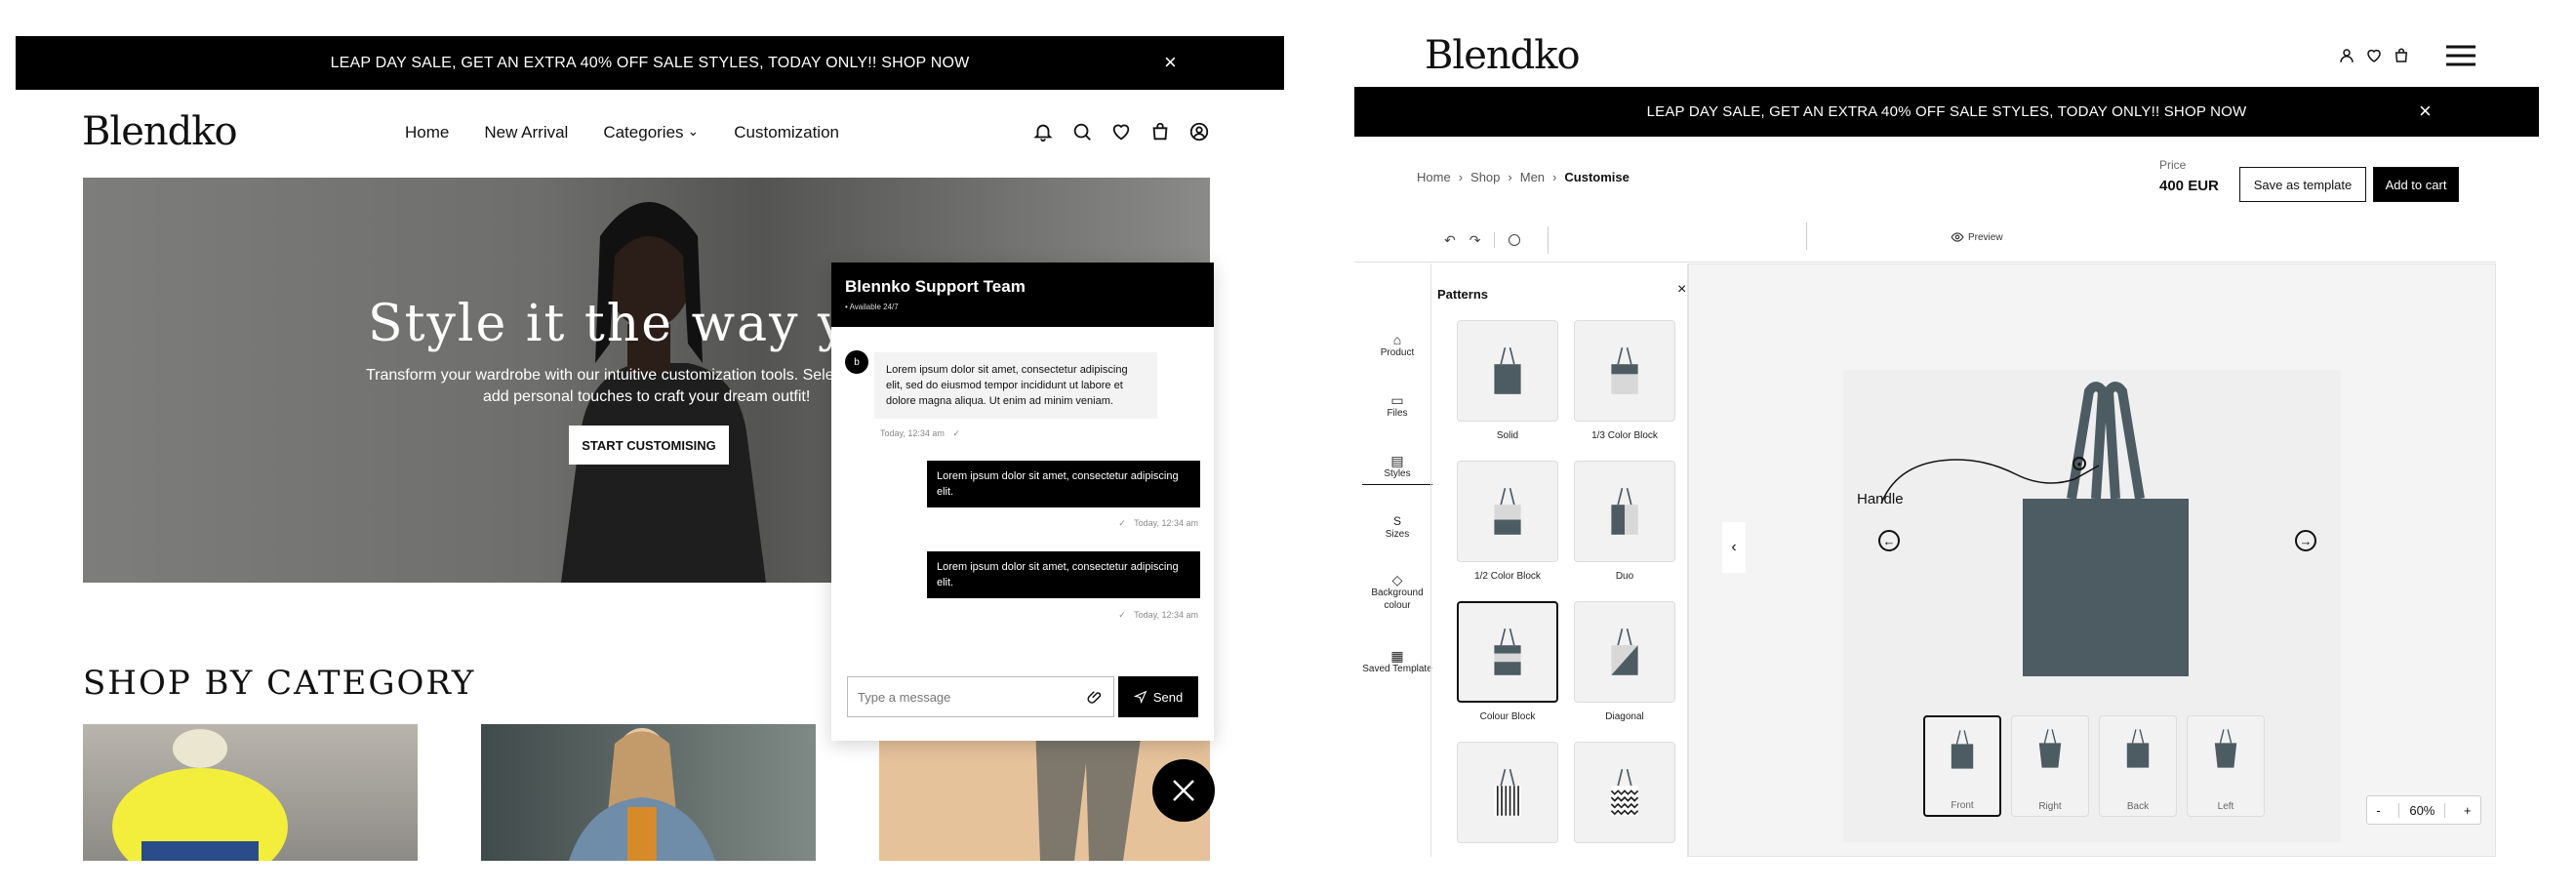 The width and height of the screenshot is (2576, 892). I want to click on send-button: Send, so click(1158, 696).